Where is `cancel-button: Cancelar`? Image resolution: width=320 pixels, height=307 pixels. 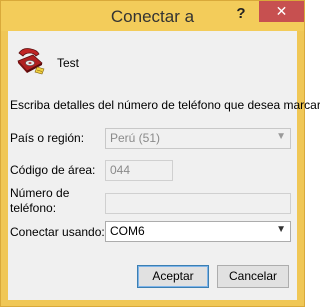
cancel-button: Cancelar is located at coordinates (253, 276).